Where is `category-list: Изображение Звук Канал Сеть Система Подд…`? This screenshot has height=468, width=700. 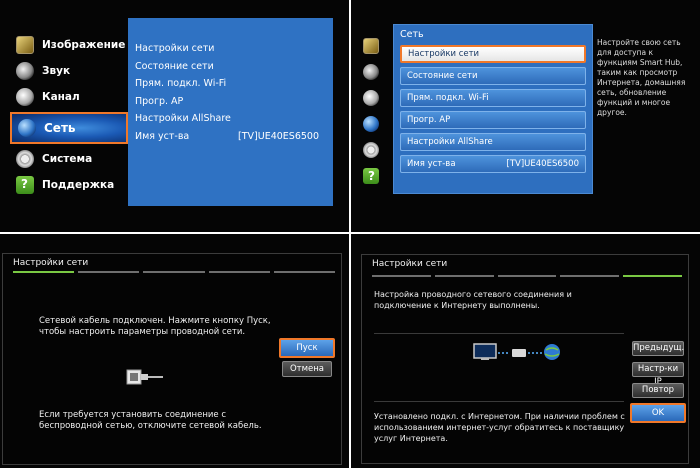 category-list: Изображение Звук Канал Сеть Система Подд… is located at coordinates (69, 115).